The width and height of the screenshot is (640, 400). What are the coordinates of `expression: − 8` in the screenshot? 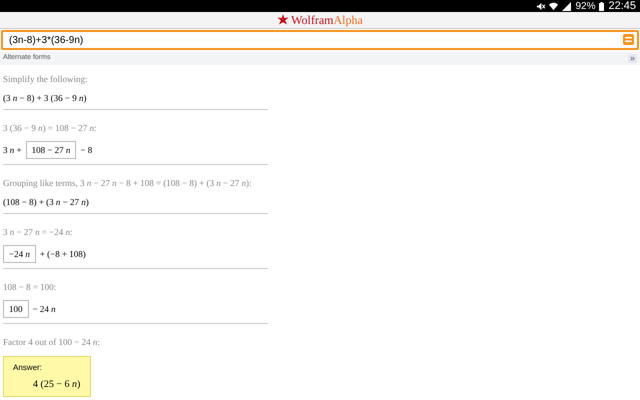 It's located at (86, 150).